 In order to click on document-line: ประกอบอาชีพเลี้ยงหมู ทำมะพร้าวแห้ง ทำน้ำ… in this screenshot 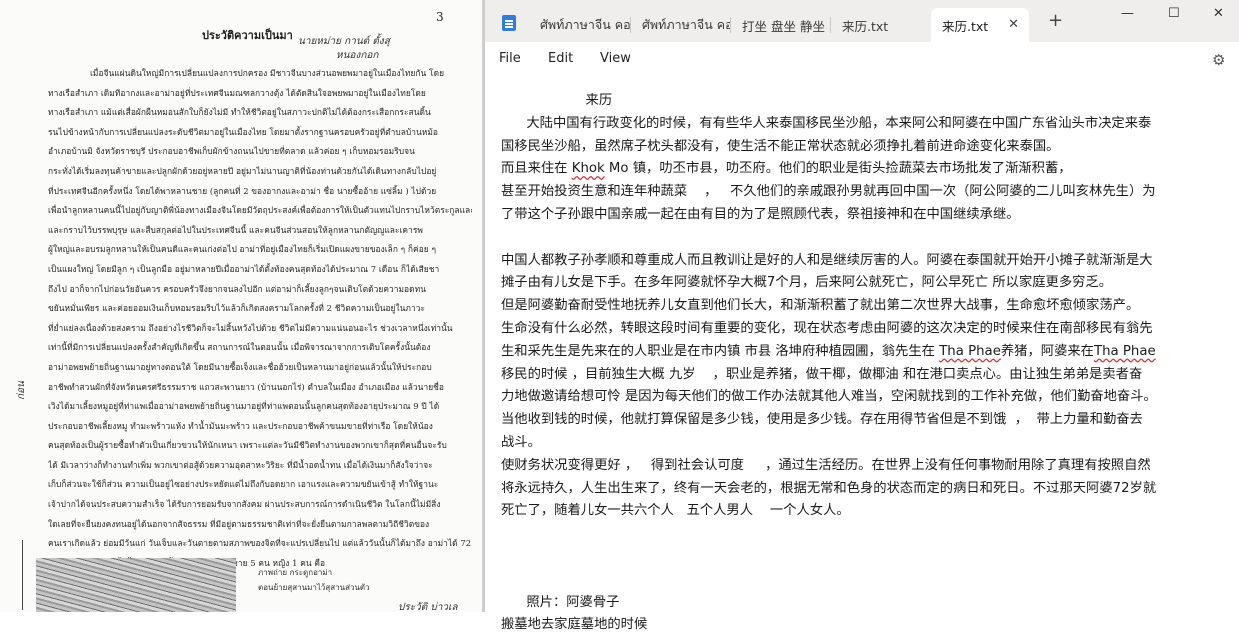, I will do `click(240, 425)`.